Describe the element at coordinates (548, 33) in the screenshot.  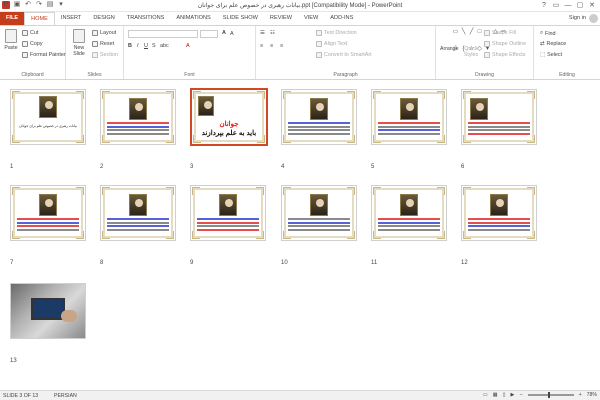
I see `find-button: ⌕ Find` at that location.